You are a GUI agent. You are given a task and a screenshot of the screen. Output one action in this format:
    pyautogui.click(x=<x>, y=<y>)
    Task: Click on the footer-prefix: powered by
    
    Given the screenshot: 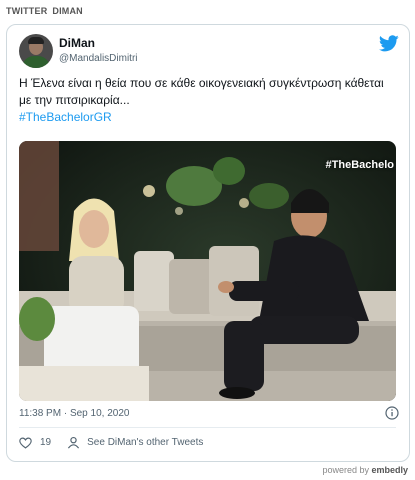 What is the action you would take?
    pyautogui.click(x=345, y=470)
    